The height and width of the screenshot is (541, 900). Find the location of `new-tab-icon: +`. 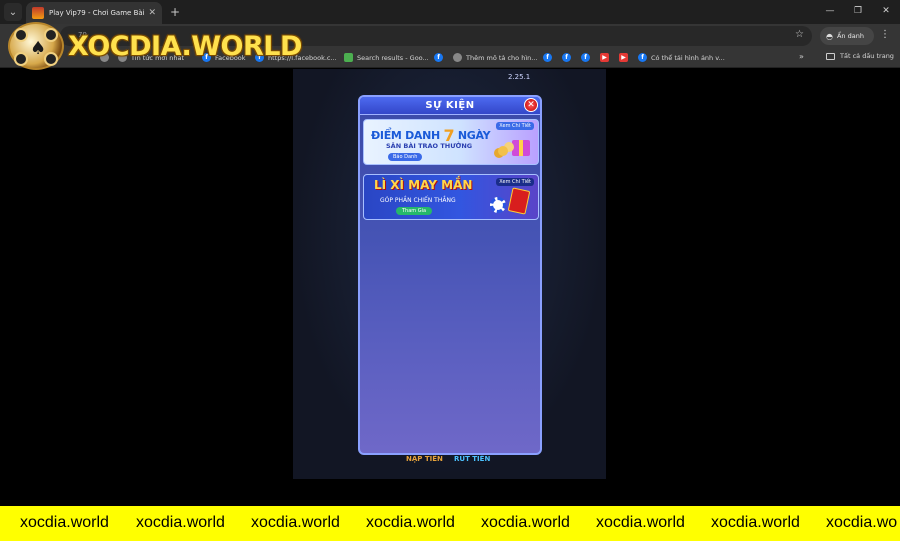

new-tab-icon: + is located at coordinates (175, 12).